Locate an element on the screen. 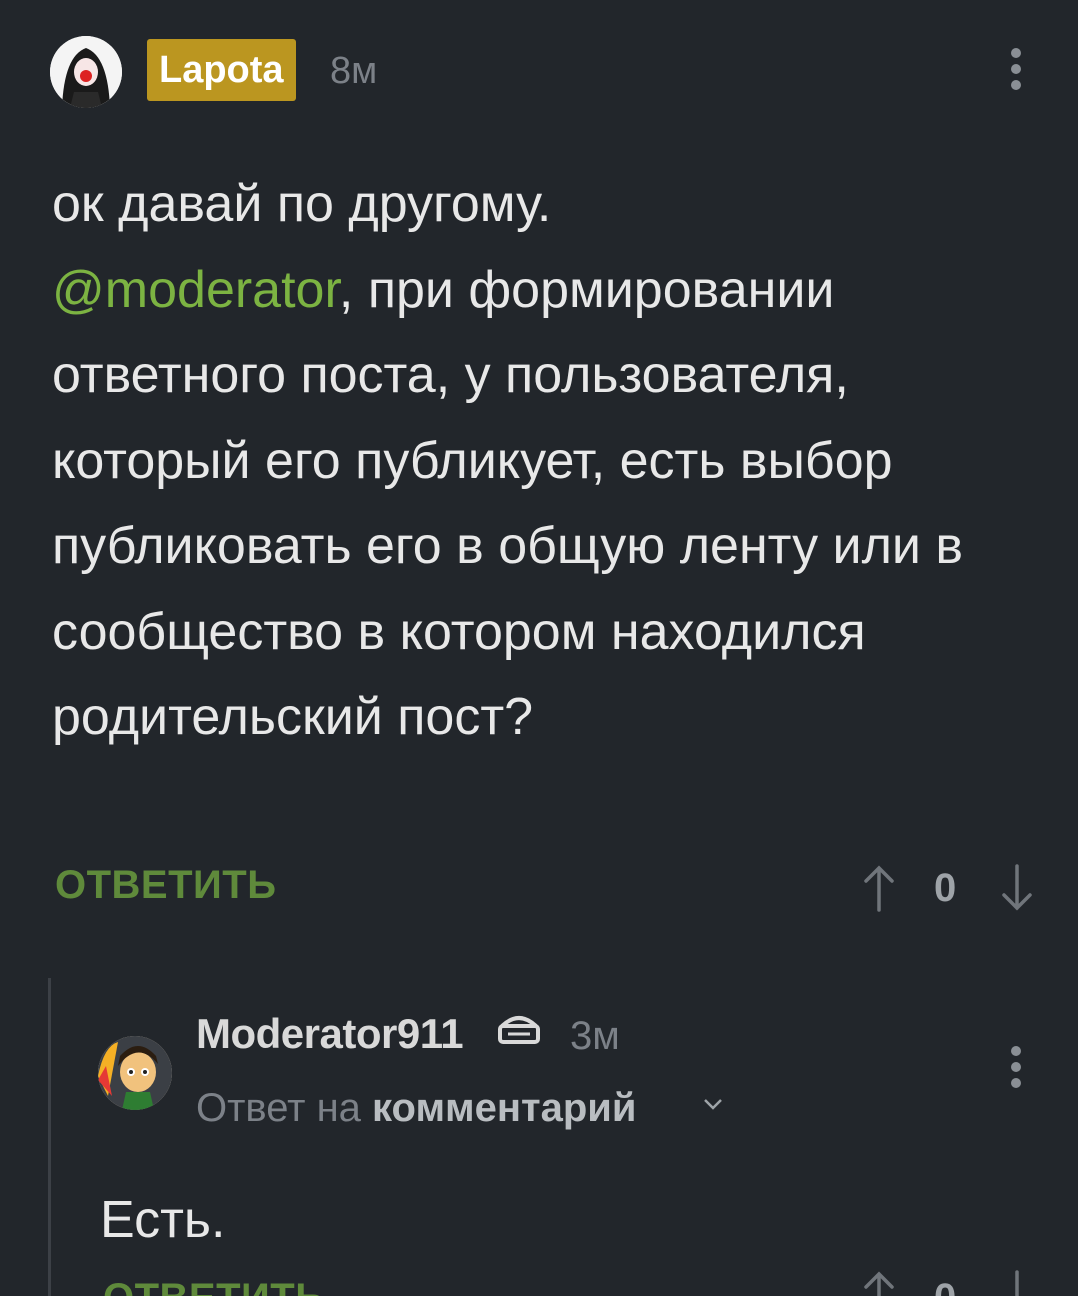 Image resolution: width=1078 pixels, height=1296 pixels. comment-text: ок давай по другому. is located at coordinates (302, 204).